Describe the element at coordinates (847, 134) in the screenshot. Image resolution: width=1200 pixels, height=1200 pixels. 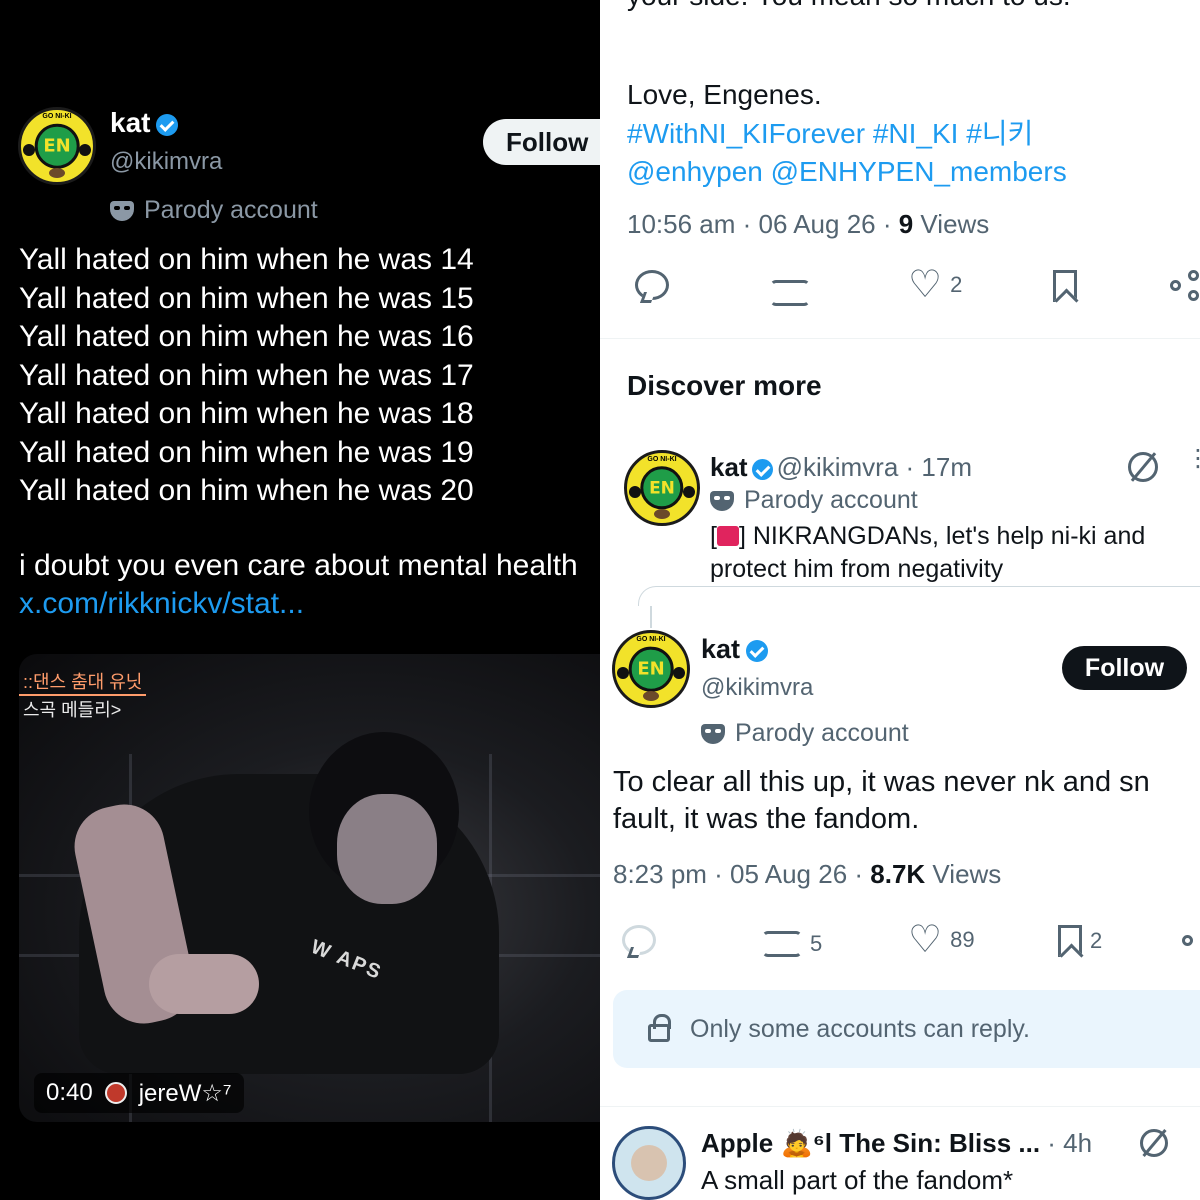
I see `tweet-hashtags: #WithNI_KIForever #NI_KI #니키` at that location.